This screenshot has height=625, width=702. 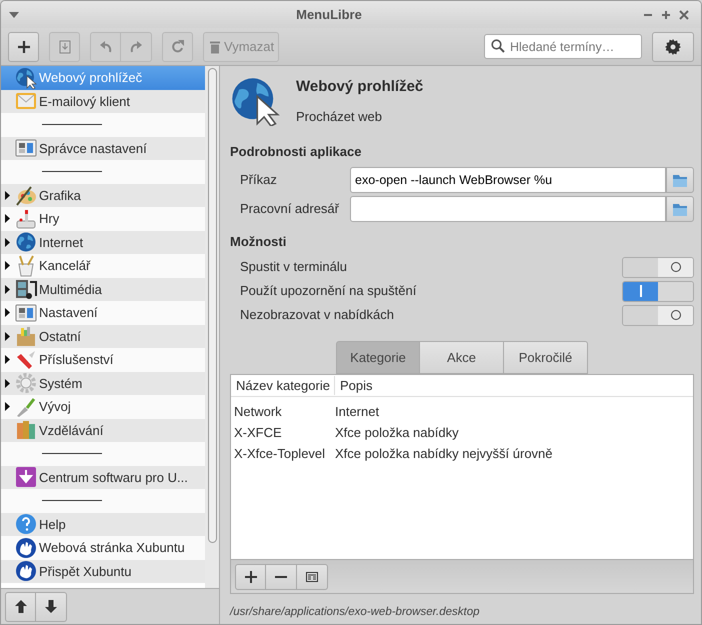 I want to click on sidebar-item: Systém, so click(x=103, y=383).